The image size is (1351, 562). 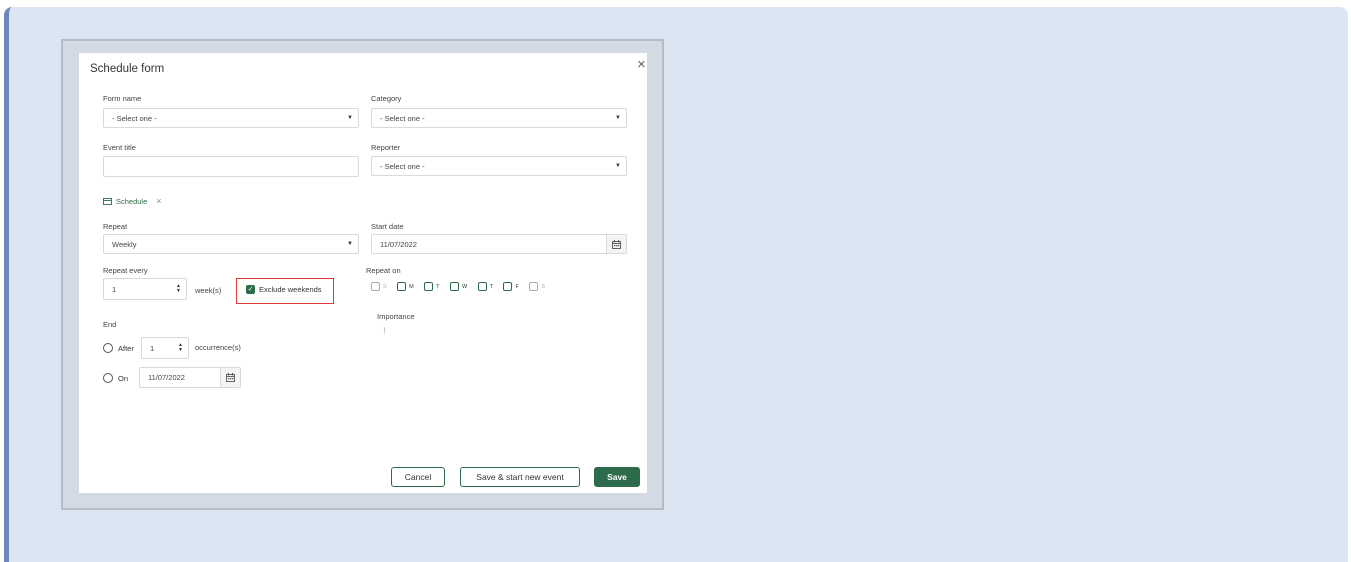 What do you see at coordinates (134, 118) in the screenshot?
I see `form-name-value: - Select one -` at bounding box center [134, 118].